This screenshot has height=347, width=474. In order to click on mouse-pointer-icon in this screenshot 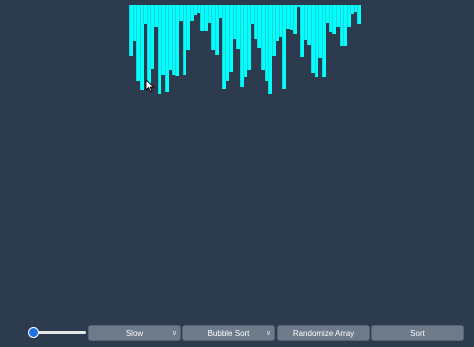, I will do `click(151, 86)`.